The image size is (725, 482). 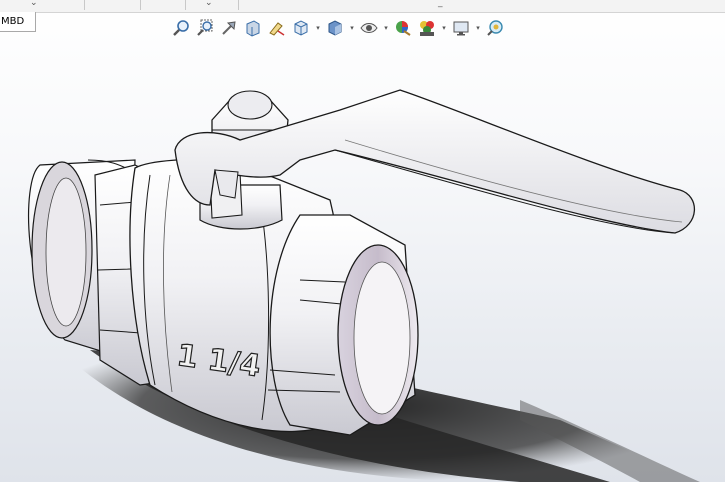 I want to click on previous-view-icon, so click(x=229, y=28).